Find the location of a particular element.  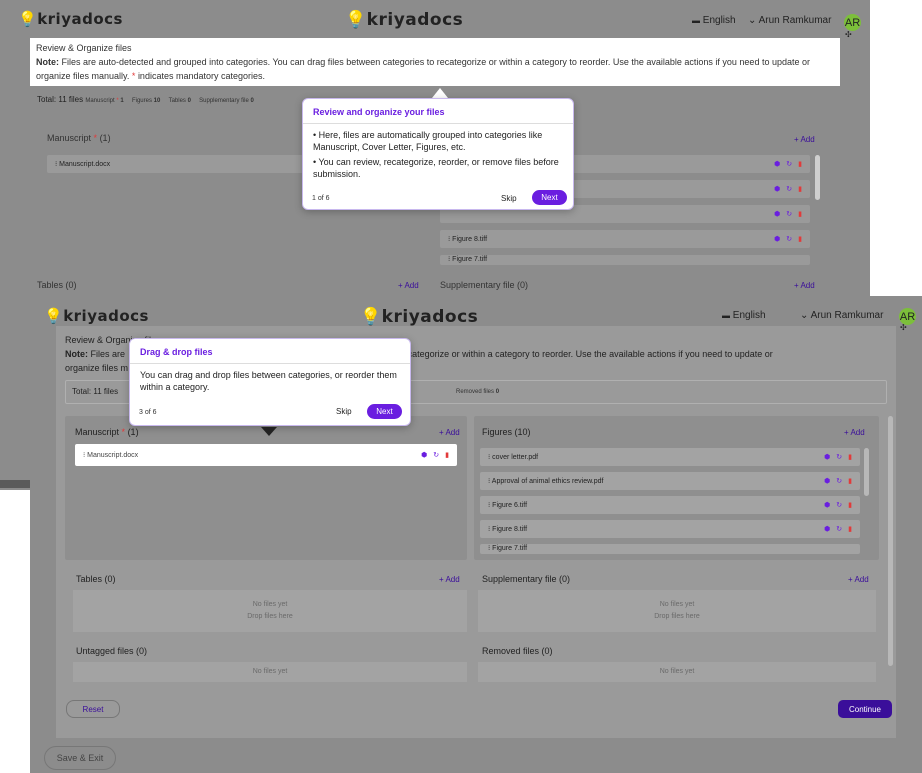

front-add-manuscript: + Add is located at coordinates (449, 432).